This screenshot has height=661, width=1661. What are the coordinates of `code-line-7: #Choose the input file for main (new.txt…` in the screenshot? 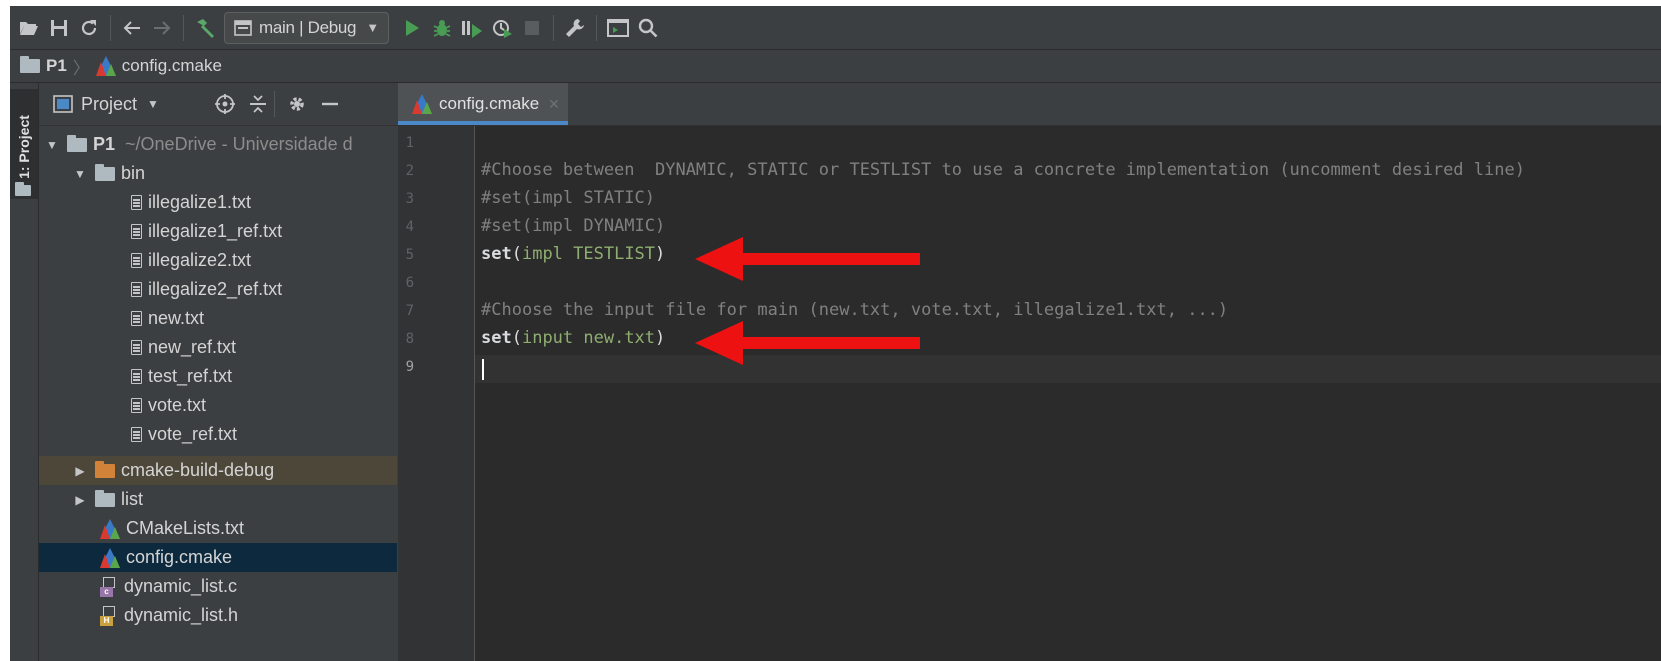 It's located at (855, 310).